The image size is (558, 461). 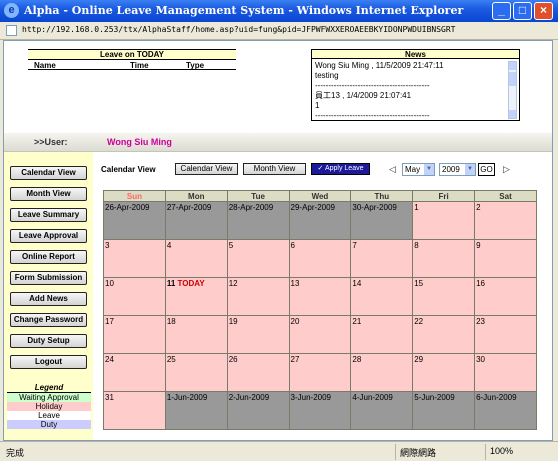 I want to click on form-submission-button: Form Submission, so click(x=48, y=278).